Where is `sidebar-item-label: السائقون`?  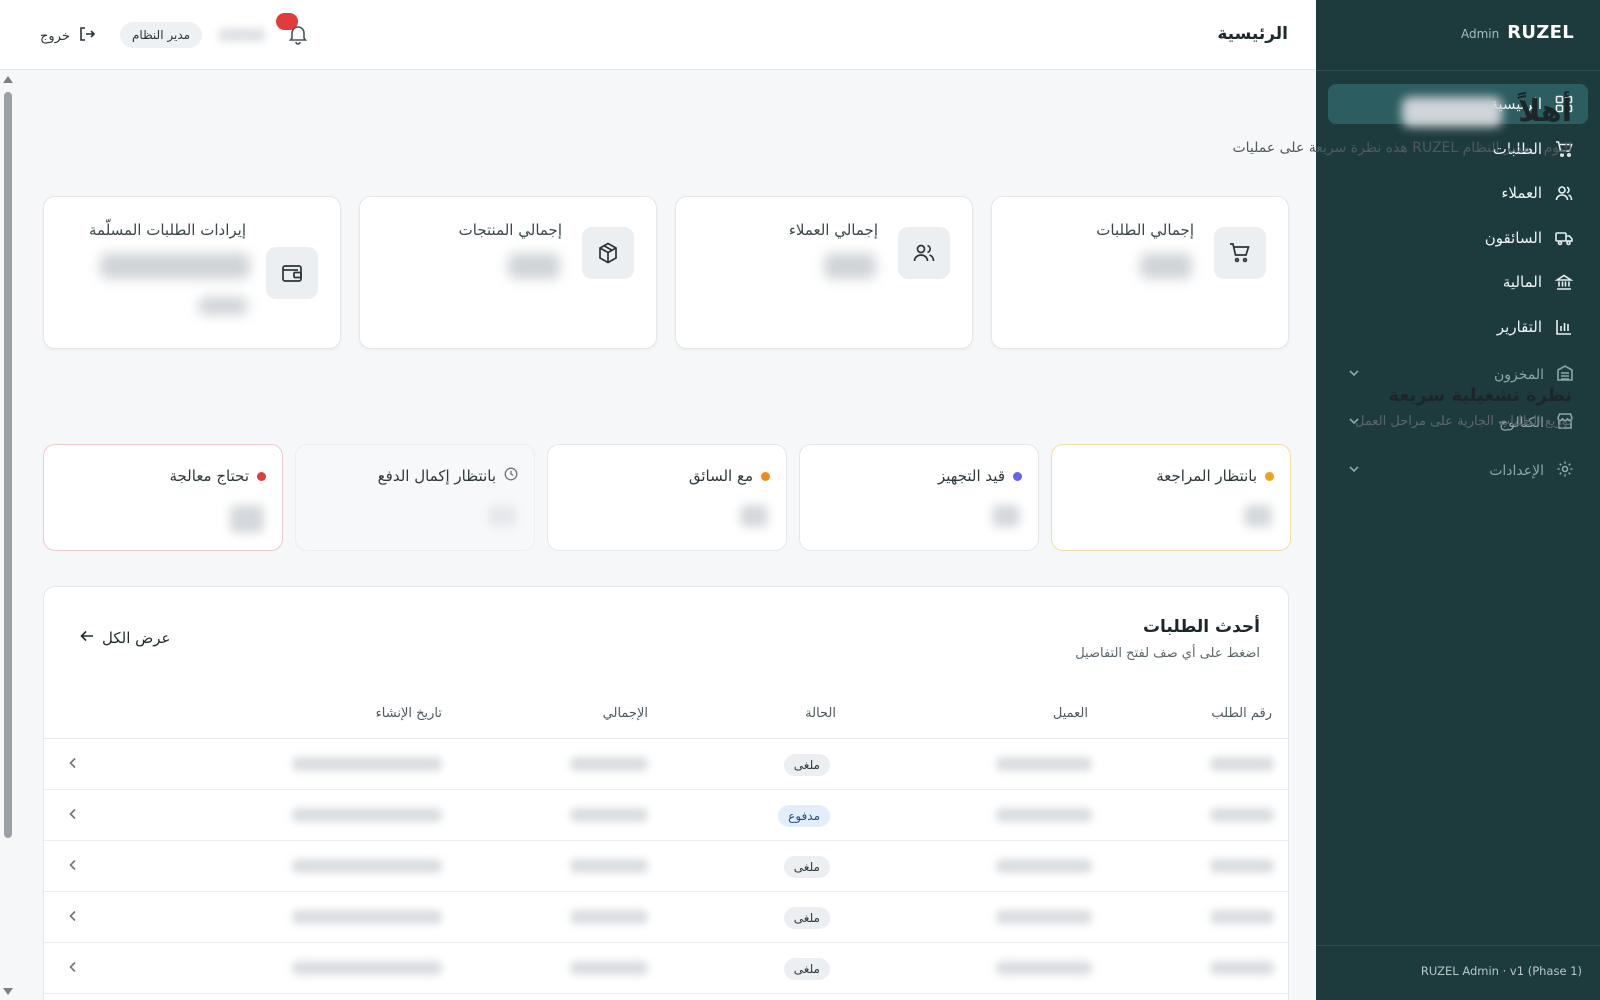
sidebar-item-label: السائقون is located at coordinates (1513, 237).